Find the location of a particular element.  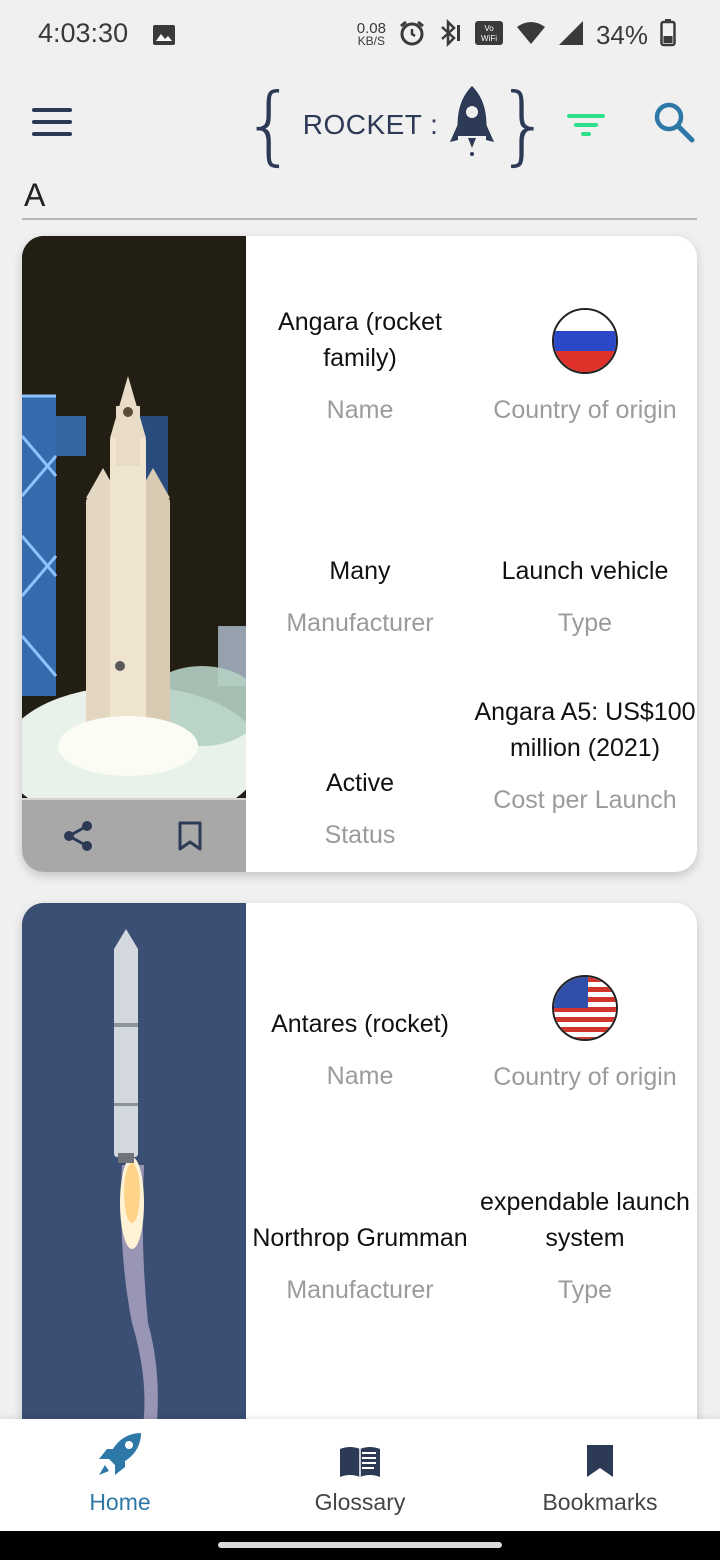

status-time: 4:03:30 is located at coordinates (83, 33).